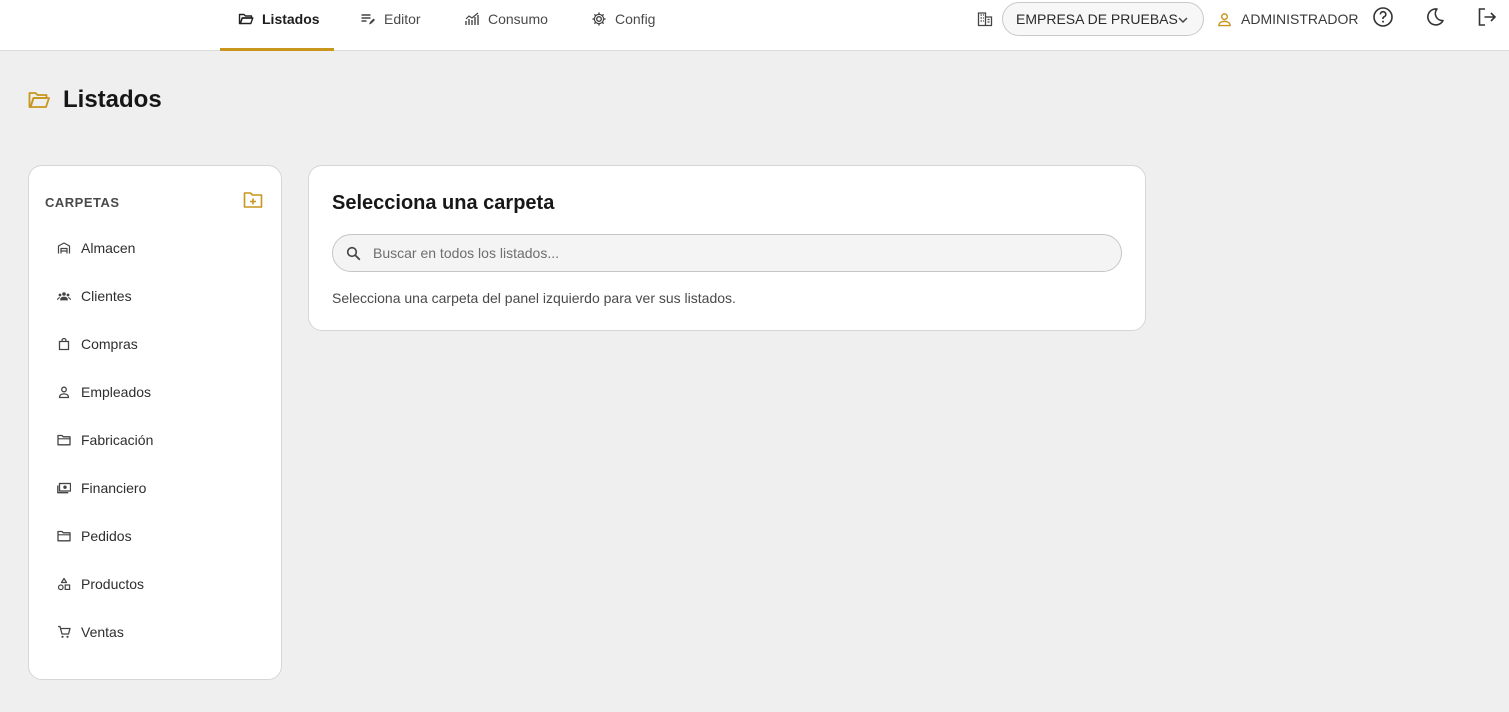 The height and width of the screenshot is (712, 1509). What do you see at coordinates (106, 536) in the screenshot?
I see `folder-label: Pedidos` at bounding box center [106, 536].